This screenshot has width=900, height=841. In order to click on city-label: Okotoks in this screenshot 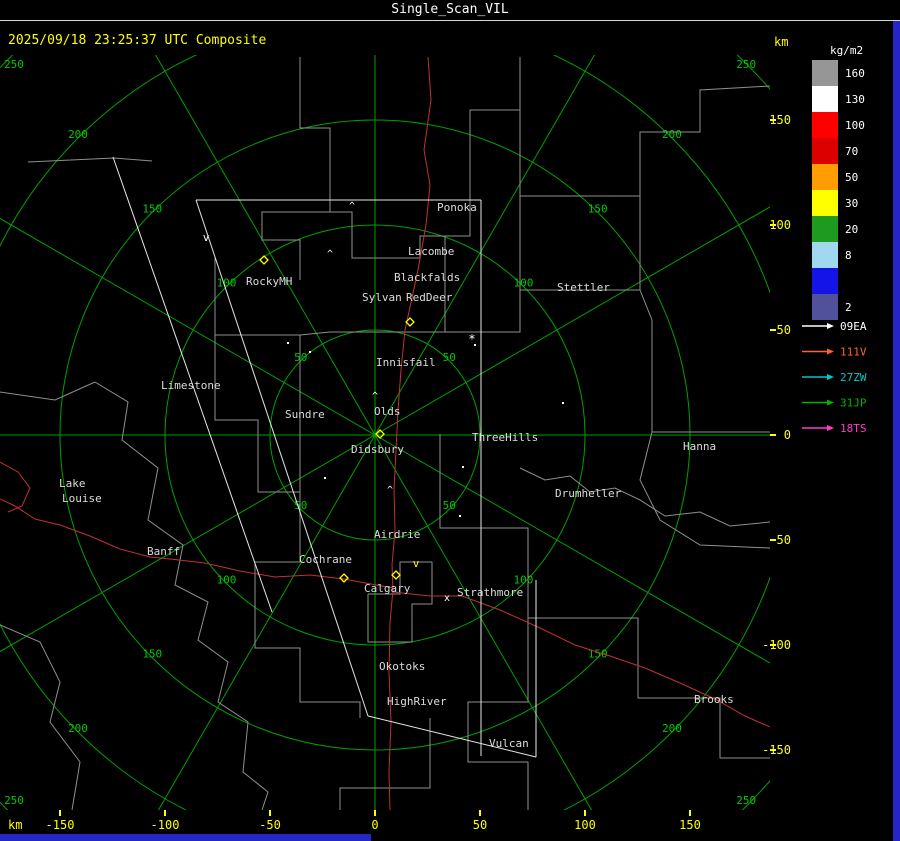, I will do `click(402, 666)`.